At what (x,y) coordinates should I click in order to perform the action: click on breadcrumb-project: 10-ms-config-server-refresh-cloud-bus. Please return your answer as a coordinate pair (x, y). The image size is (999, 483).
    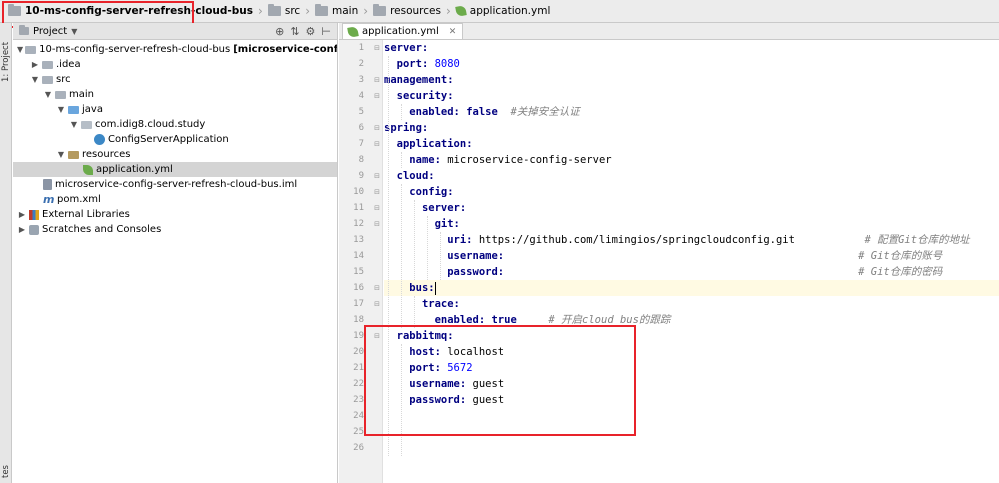
    Looking at the image, I should click on (130, 11).